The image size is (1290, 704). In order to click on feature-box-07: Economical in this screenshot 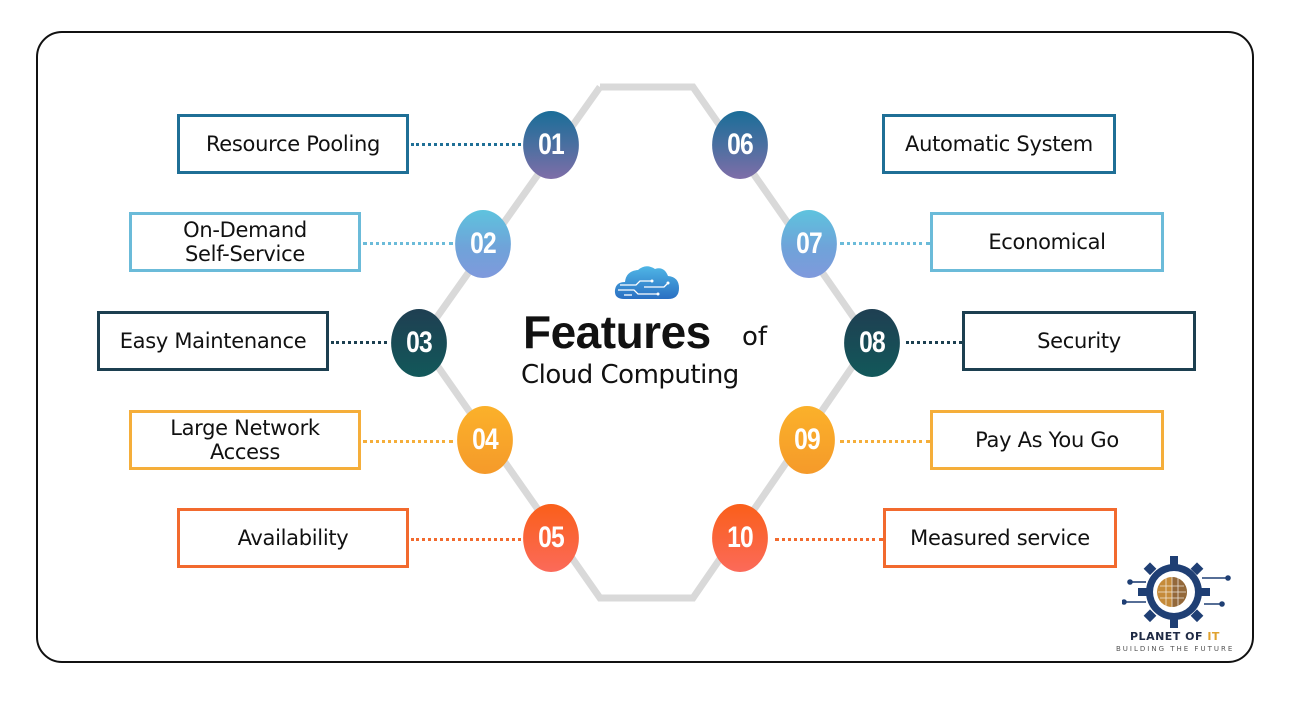, I will do `click(1047, 242)`.